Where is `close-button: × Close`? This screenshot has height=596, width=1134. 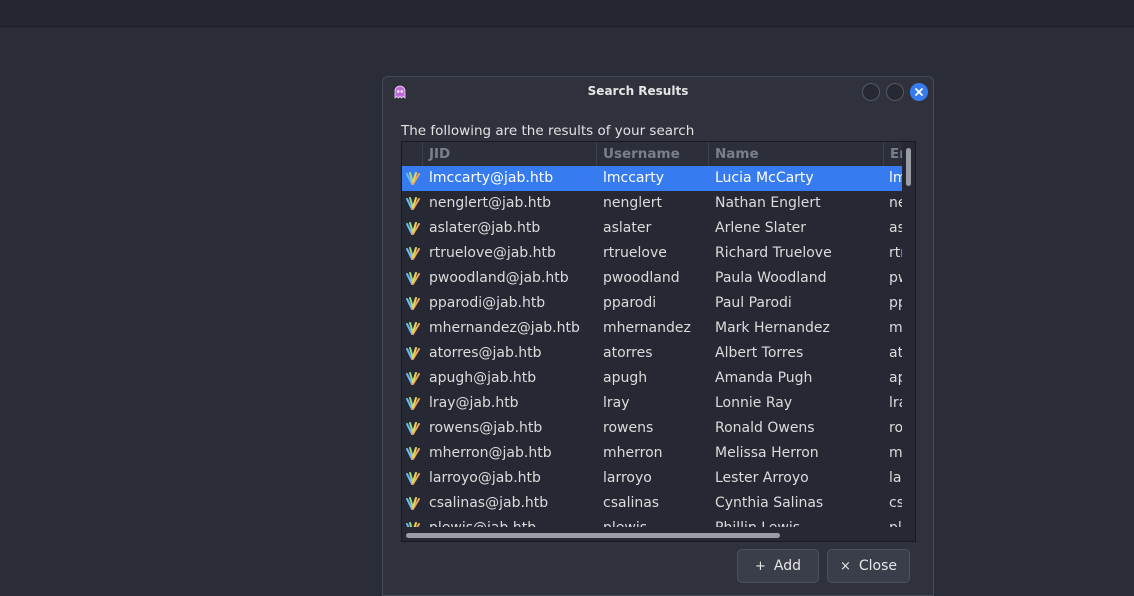
close-button: × Close is located at coordinates (868, 566).